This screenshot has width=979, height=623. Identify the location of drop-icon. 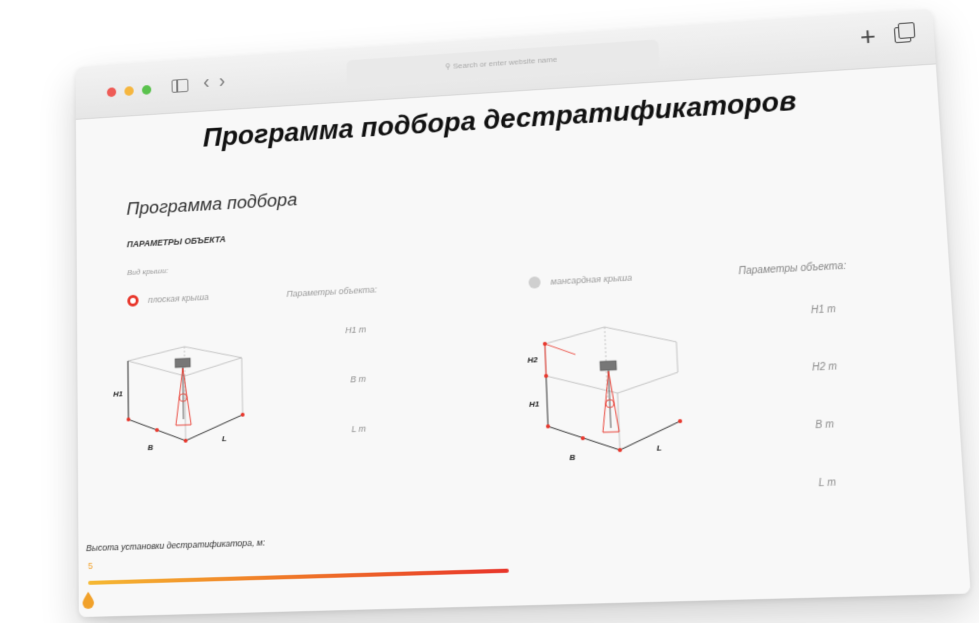
(88, 600).